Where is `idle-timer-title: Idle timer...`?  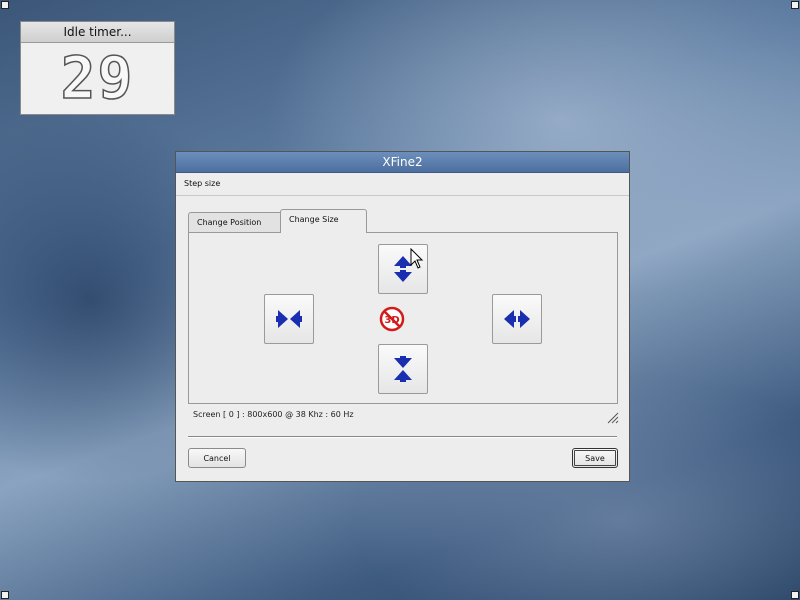 idle-timer-title: Idle timer... is located at coordinates (97, 32).